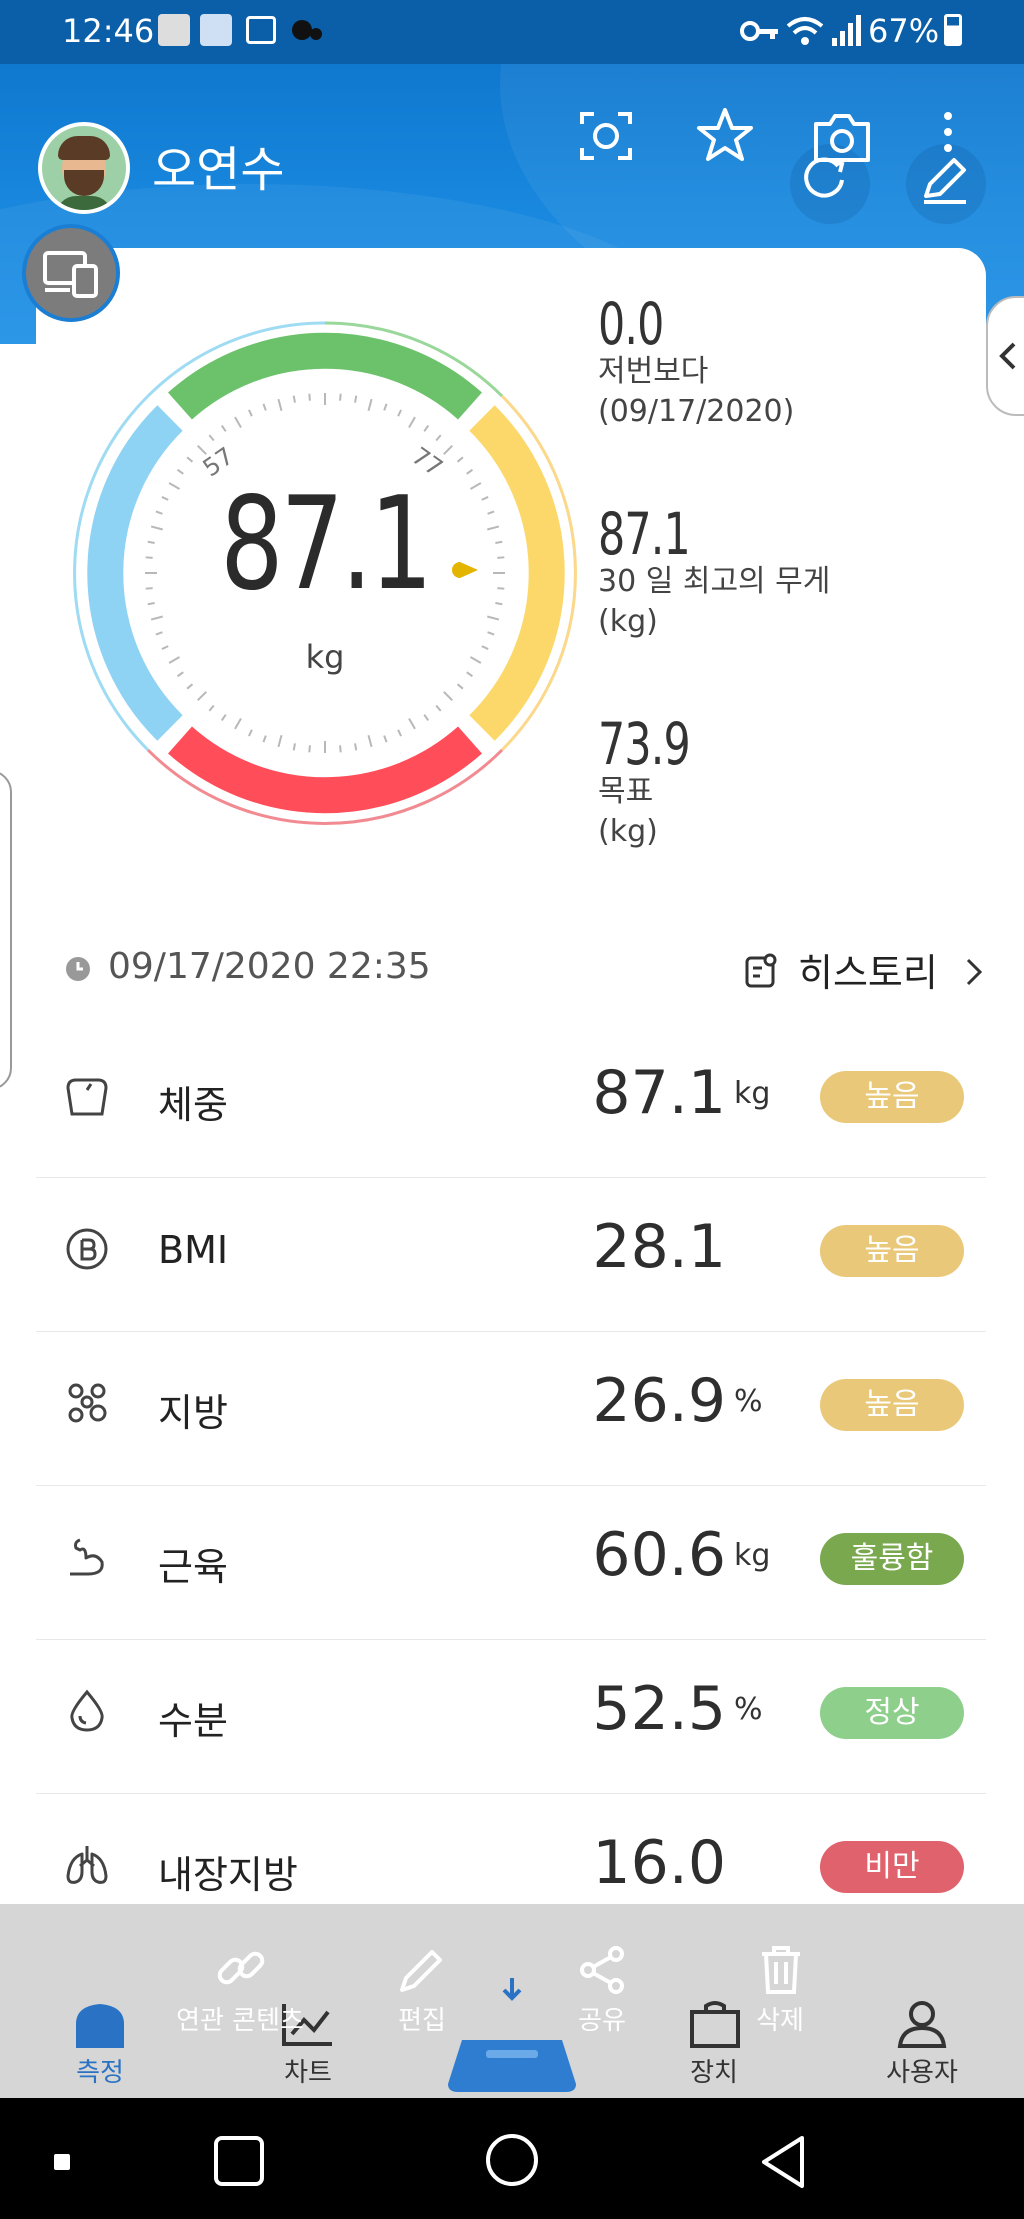 The image size is (1024, 2219). I want to click on tab-measure: 측정, so click(100, 2044).